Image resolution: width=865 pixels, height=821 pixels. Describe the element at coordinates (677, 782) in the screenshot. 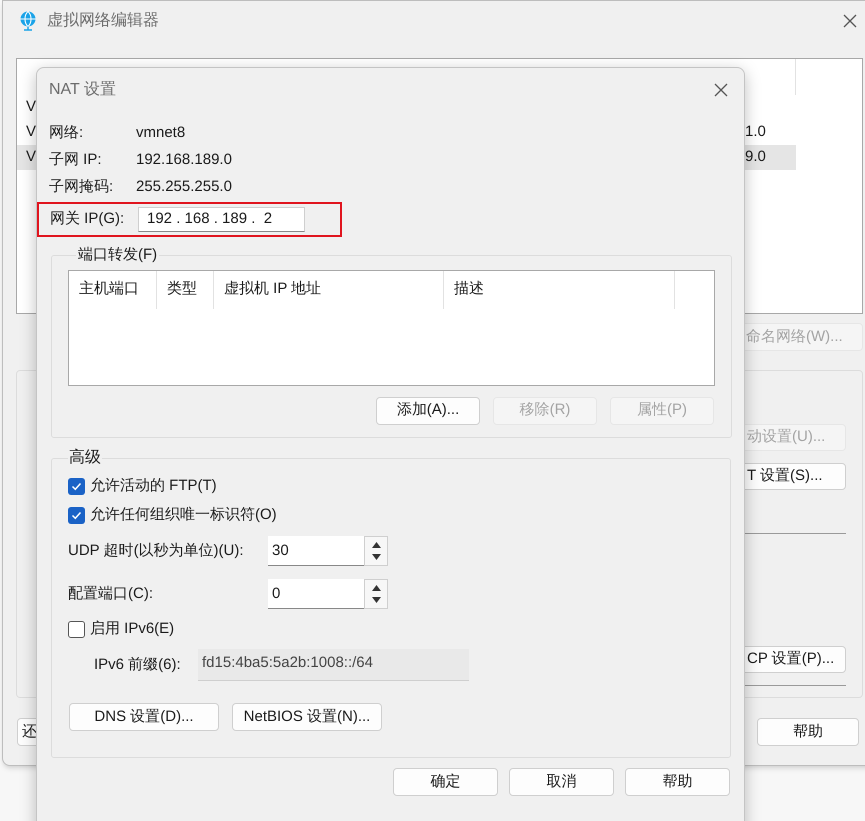

I see `dialog-button: 帮助` at that location.